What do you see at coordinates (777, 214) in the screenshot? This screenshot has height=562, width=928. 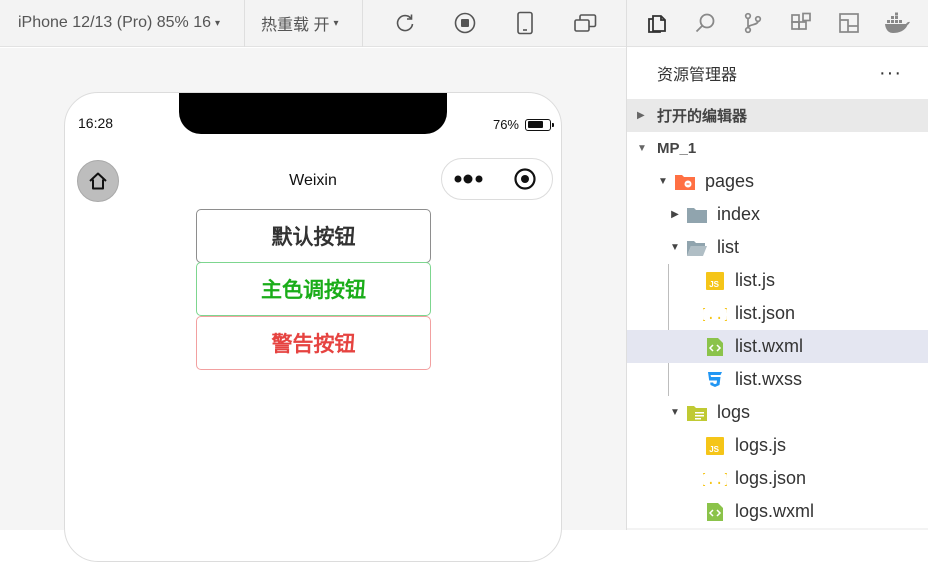 I see `tree-item-index: ▶ index` at bounding box center [777, 214].